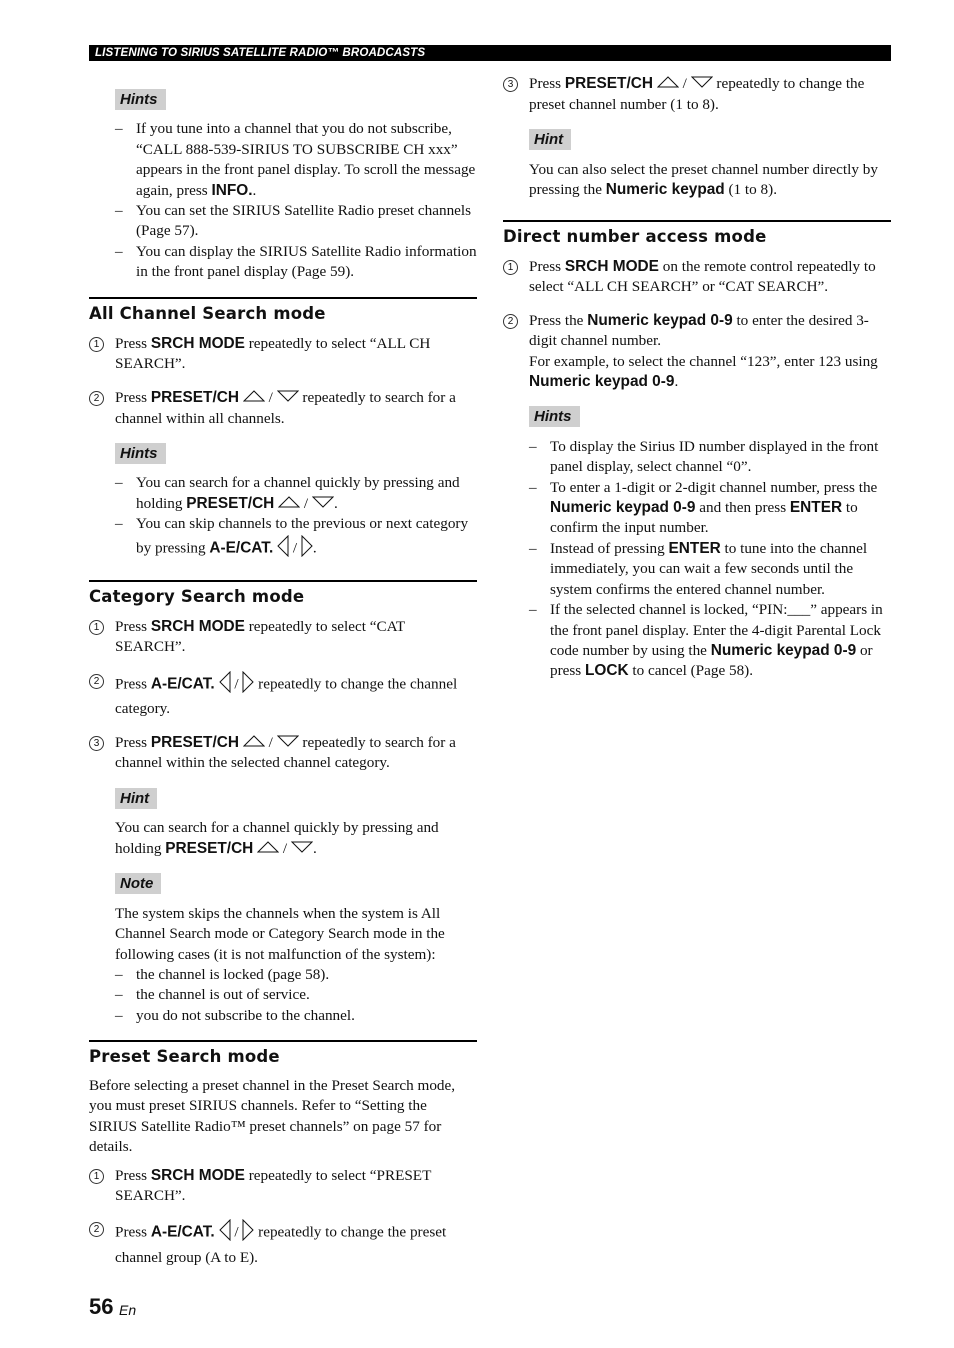 This screenshot has height=1348, width=954. What do you see at coordinates (665, 189) in the screenshot?
I see `button-name: Numeric keypad` at bounding box center [665, 189].